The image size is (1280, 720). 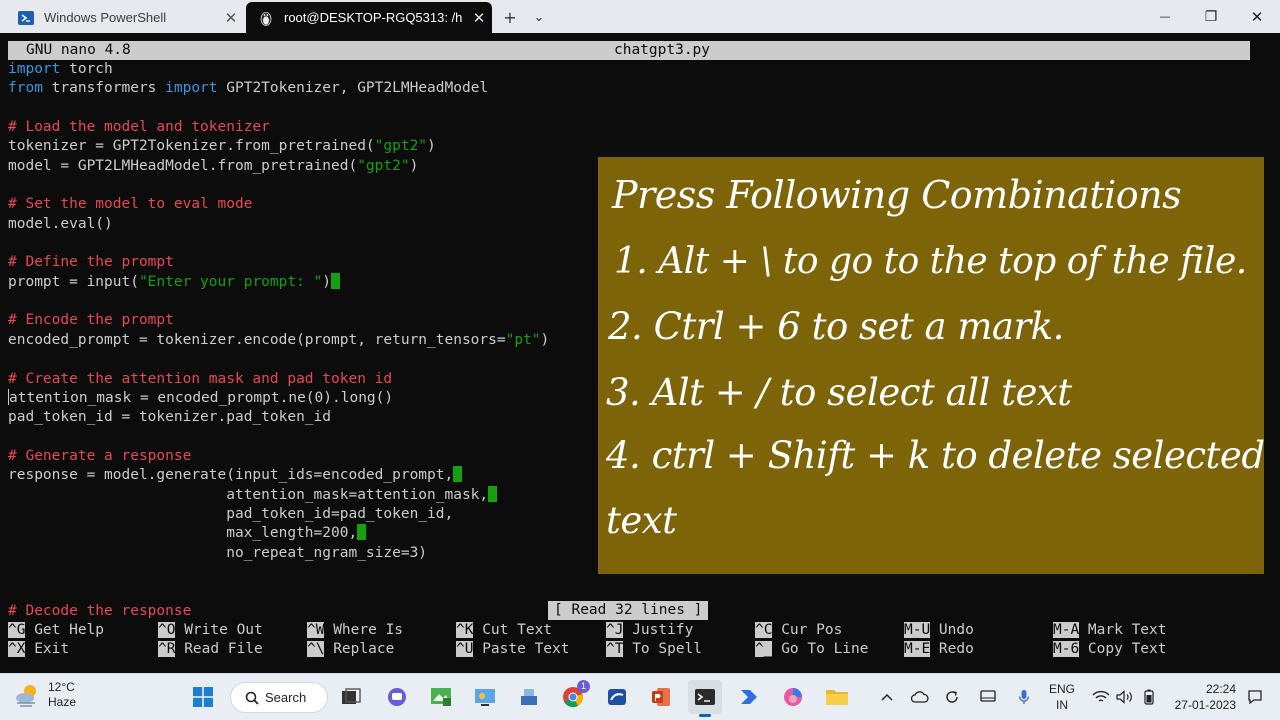 What do you see at coordinates (105, 17) in the screenshot?
I see `tab-label: Windows PowerShell` at bounding box center [105, 17].